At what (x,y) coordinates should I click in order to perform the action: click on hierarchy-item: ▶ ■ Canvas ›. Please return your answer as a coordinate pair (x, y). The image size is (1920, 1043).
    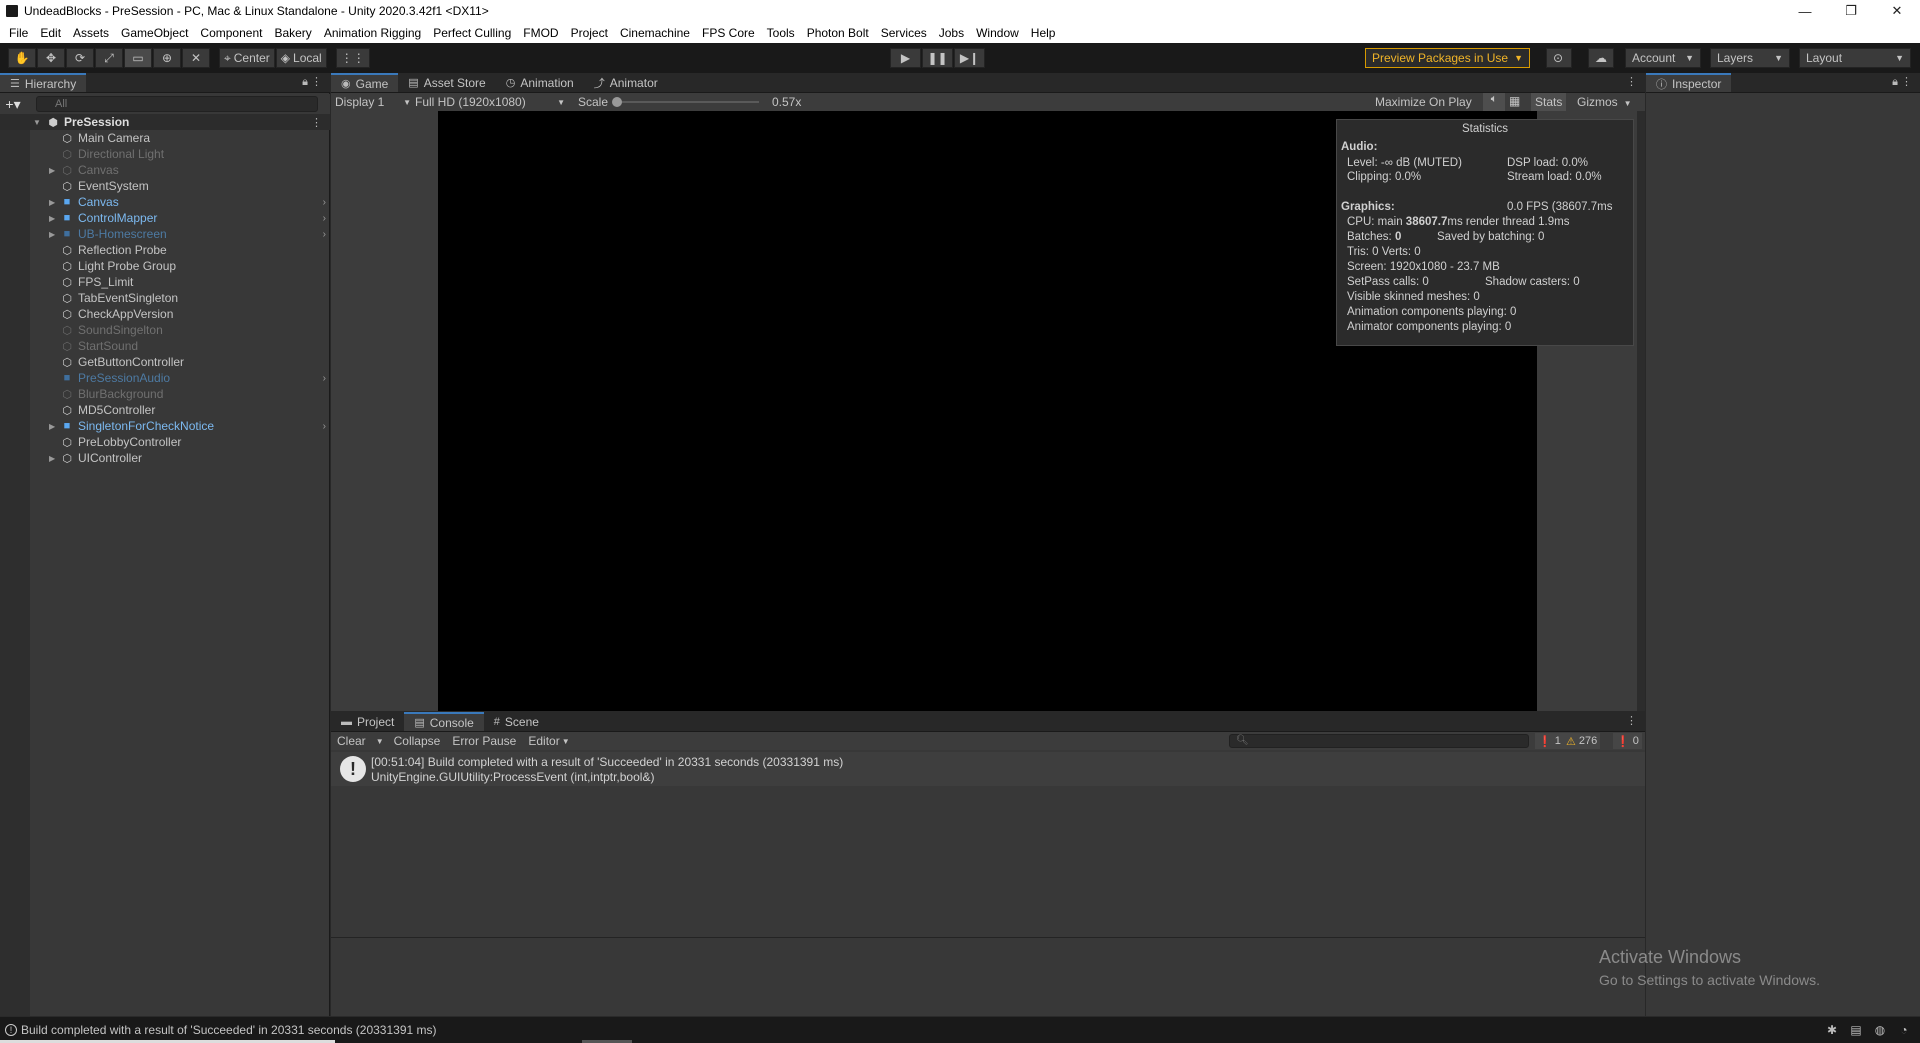
    Looking at the image, I should click on (165, 202).